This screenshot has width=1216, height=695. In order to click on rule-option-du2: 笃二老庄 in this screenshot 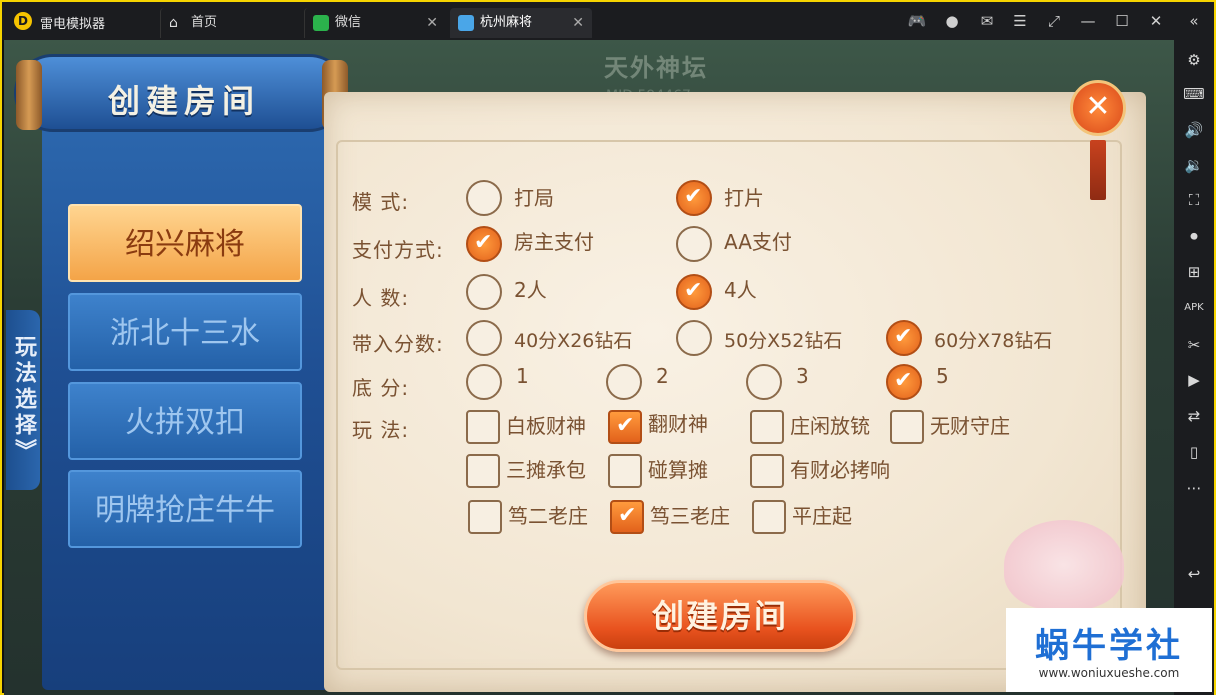, I will do `click(548, 516)`.